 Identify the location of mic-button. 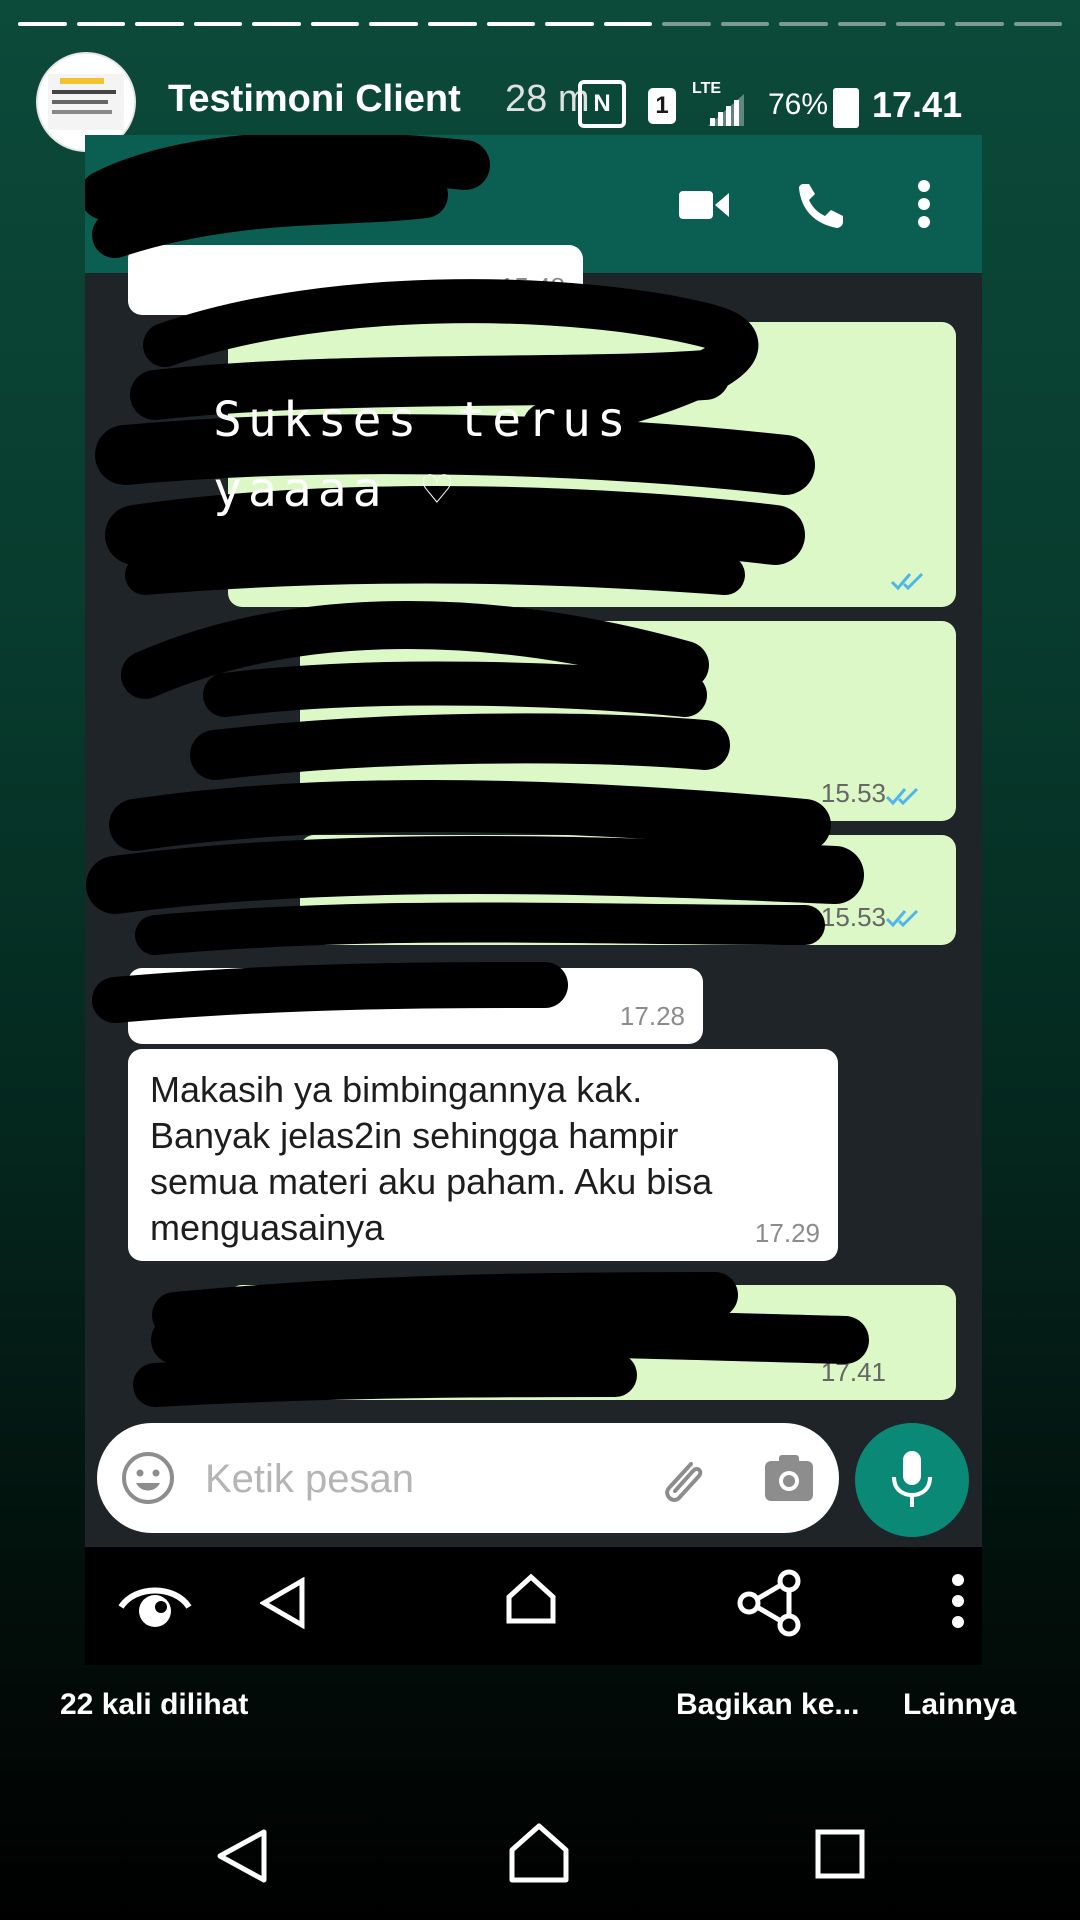
(912, 1480).